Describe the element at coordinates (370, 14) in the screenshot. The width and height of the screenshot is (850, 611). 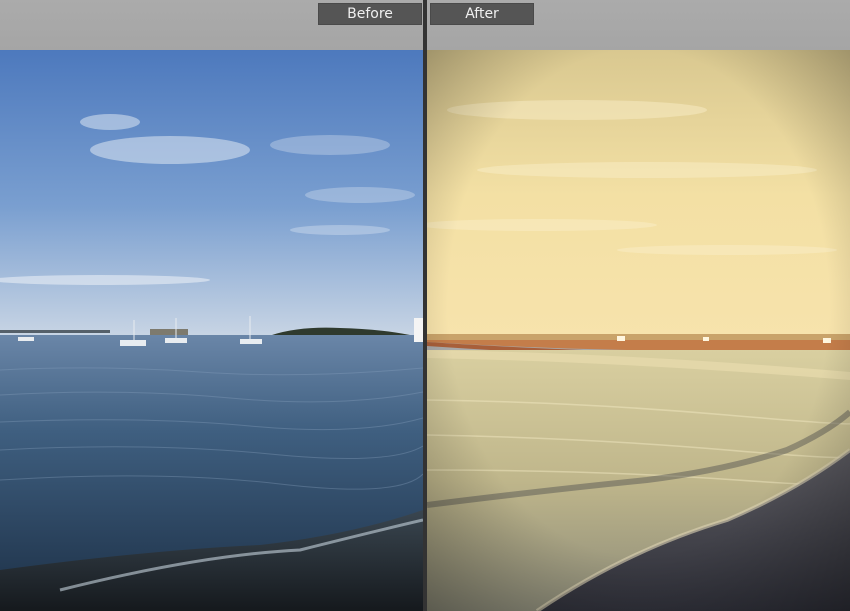
I see `before-label-tab: Before` at that location.